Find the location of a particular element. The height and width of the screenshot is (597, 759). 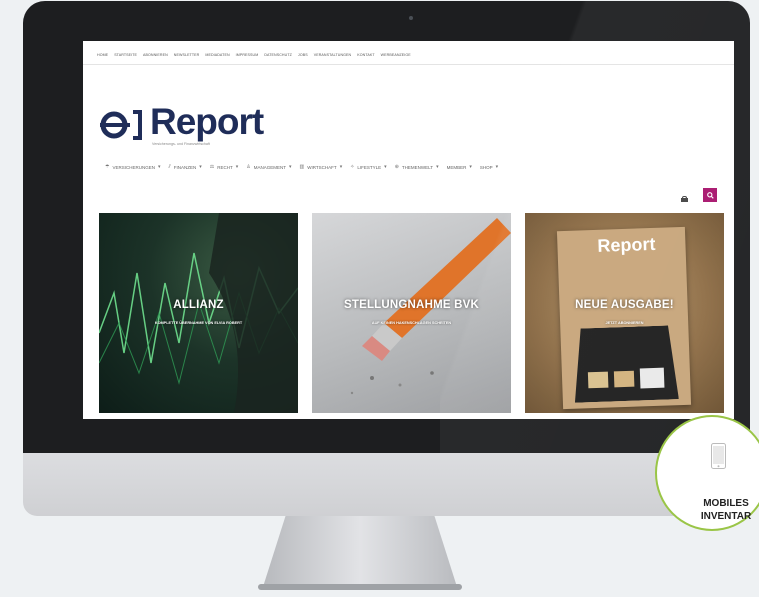

nav-lifestyle: ✧ Lifestyle ▾ is located at coordinates (368, 167).